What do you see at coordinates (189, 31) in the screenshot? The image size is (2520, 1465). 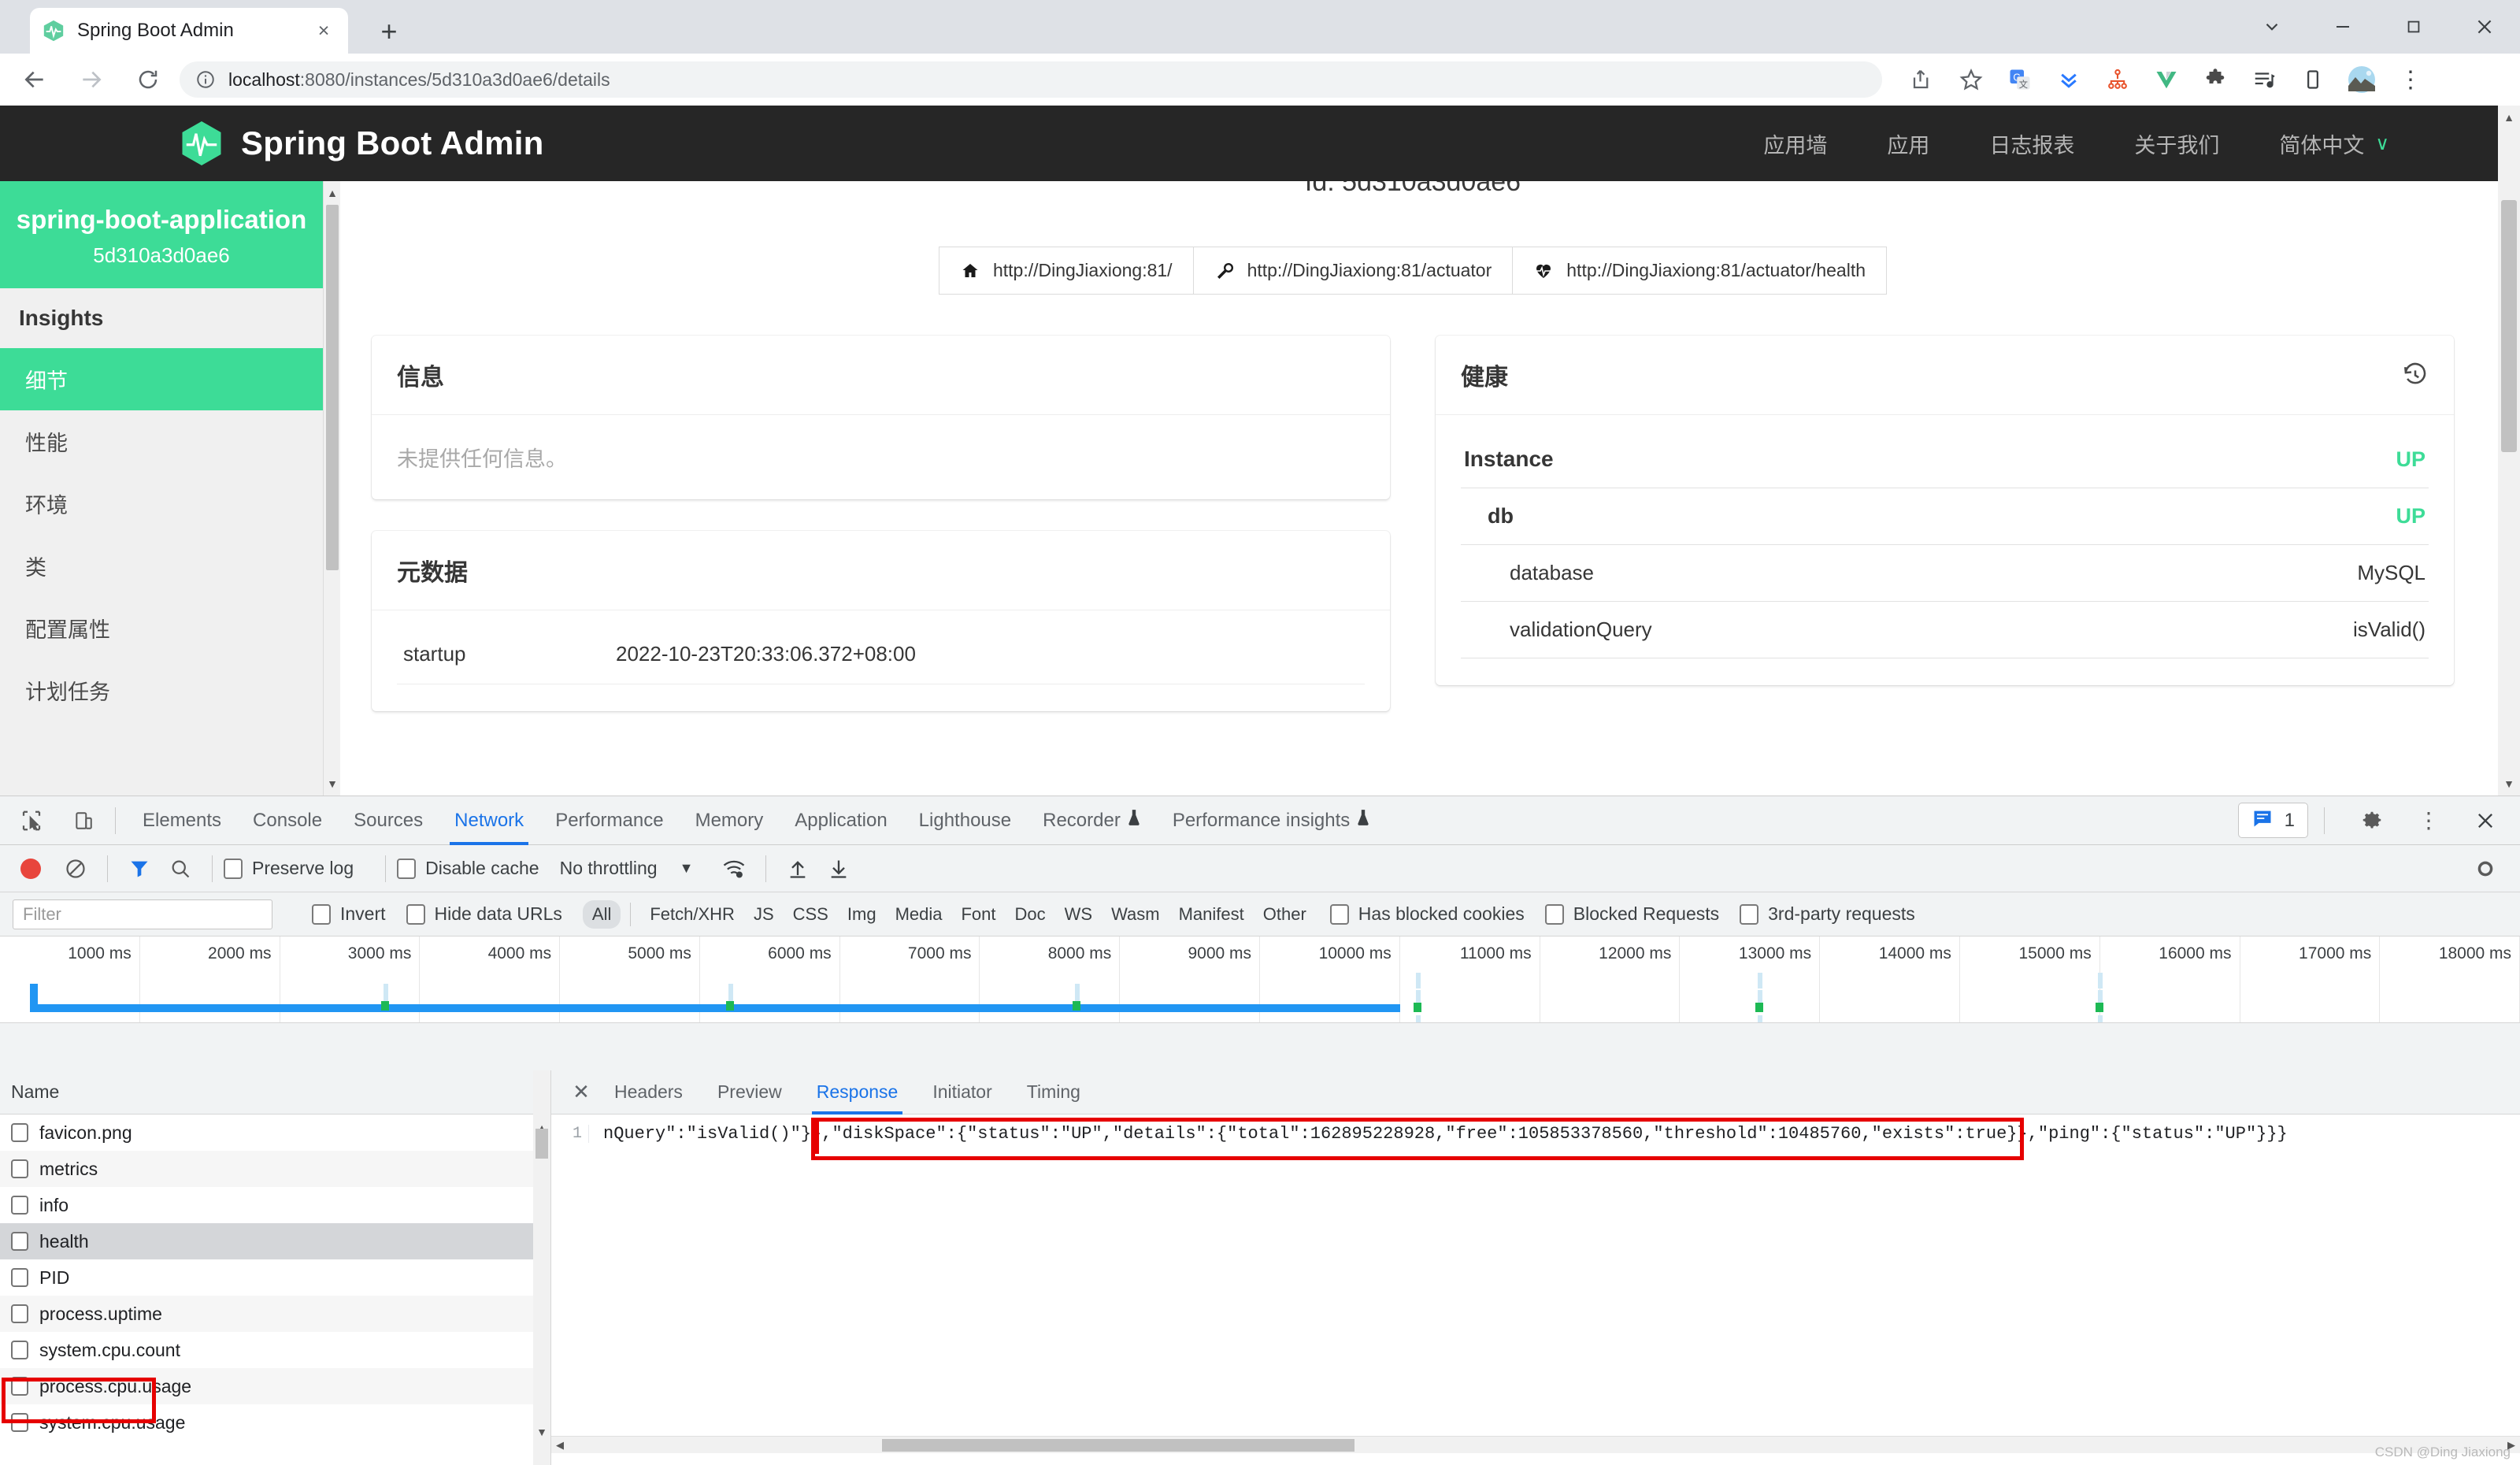 I see `browser-tab: Spring Boot Admin ×` at bounding box center [189, 31].